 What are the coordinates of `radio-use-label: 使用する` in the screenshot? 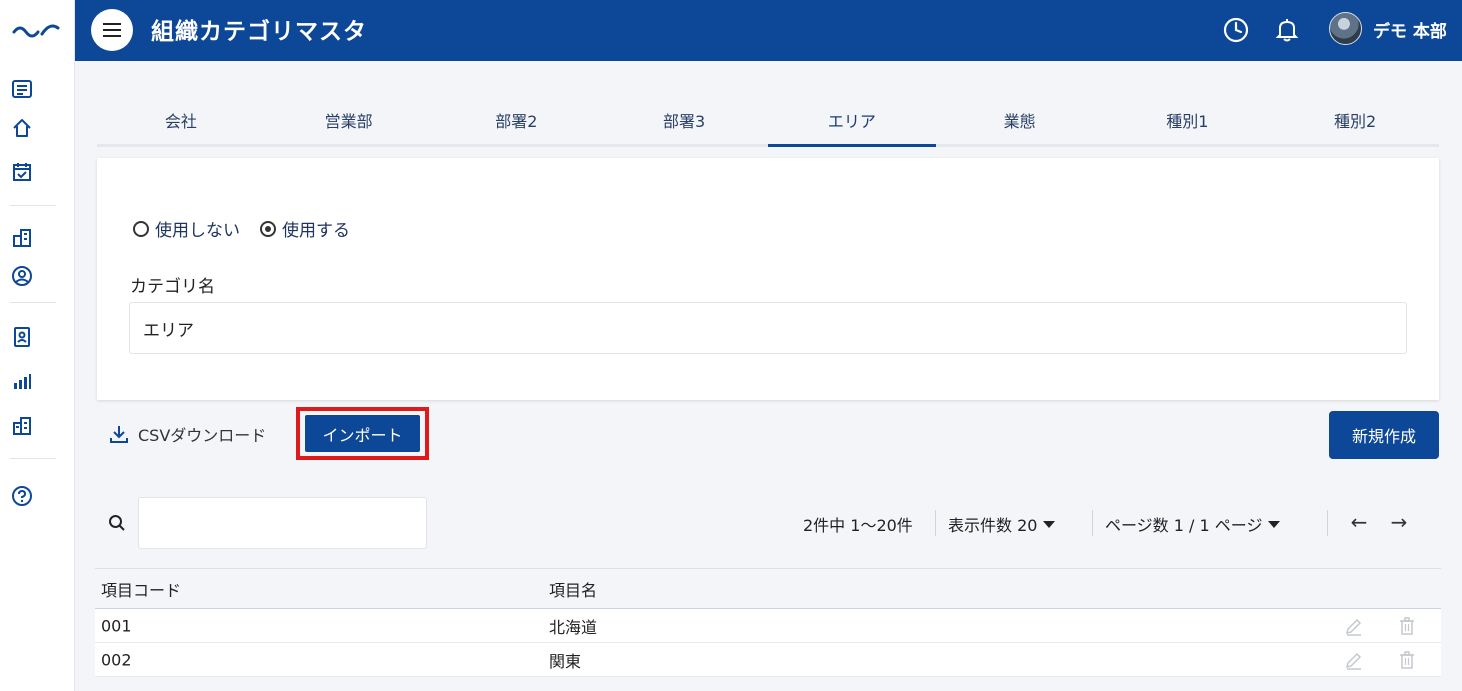 It's located at (316, 228).